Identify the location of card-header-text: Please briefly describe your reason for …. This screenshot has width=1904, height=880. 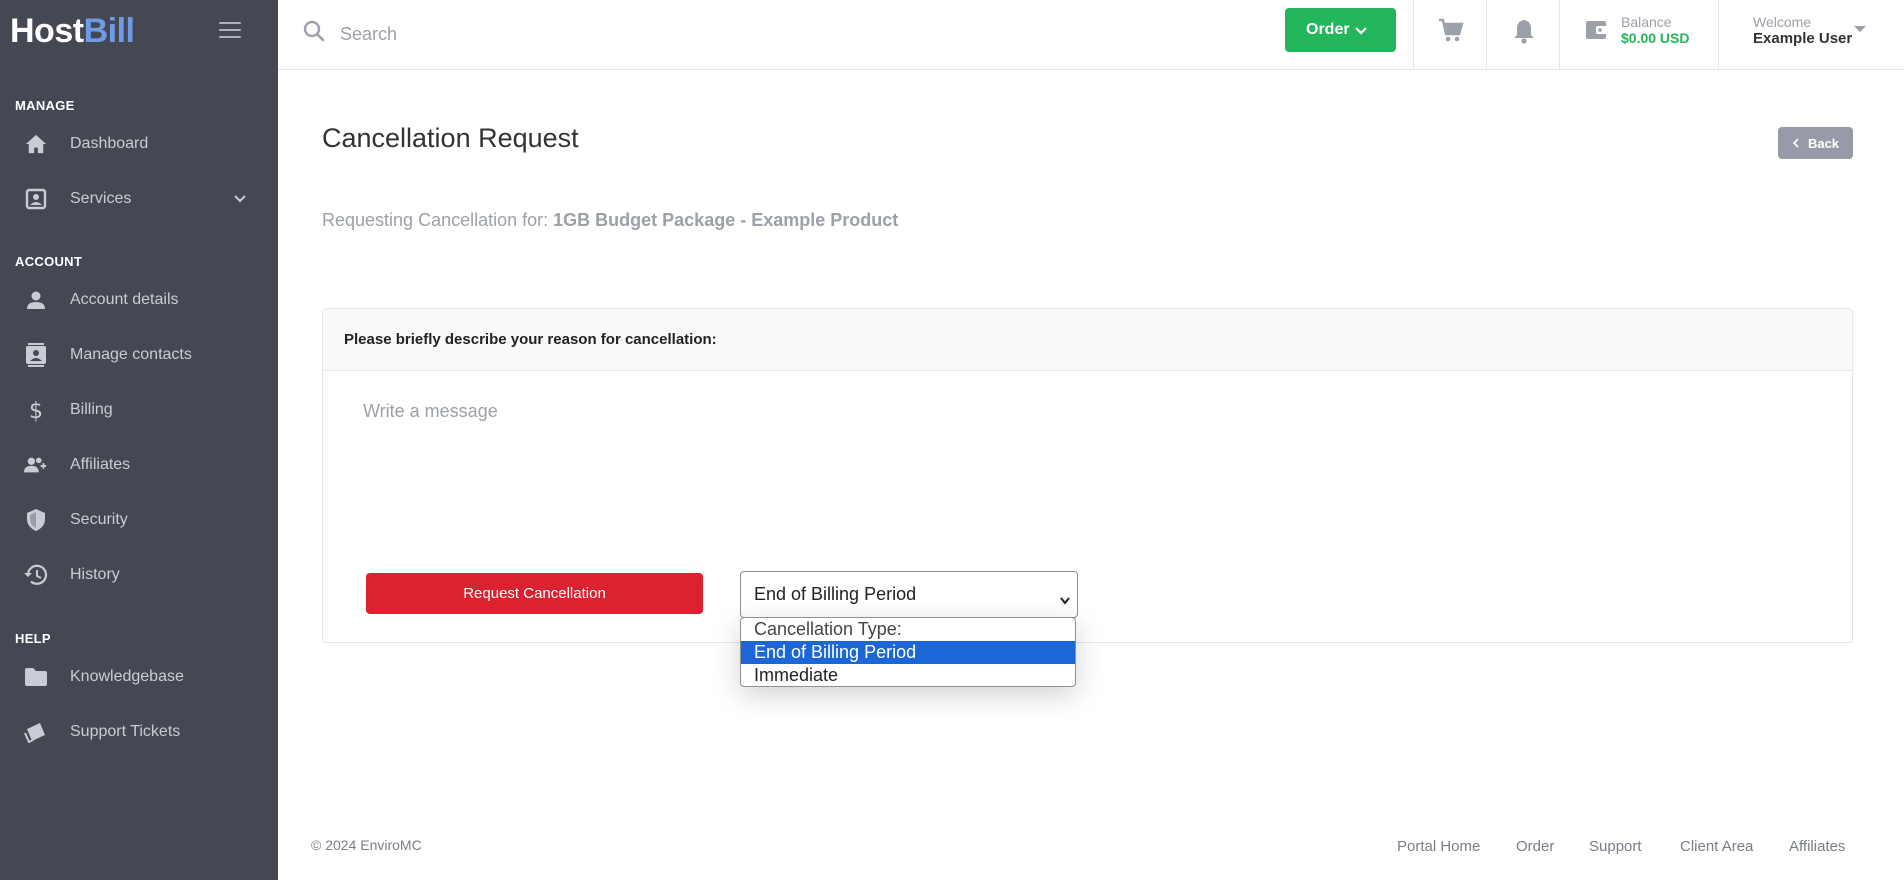
(530, 339).